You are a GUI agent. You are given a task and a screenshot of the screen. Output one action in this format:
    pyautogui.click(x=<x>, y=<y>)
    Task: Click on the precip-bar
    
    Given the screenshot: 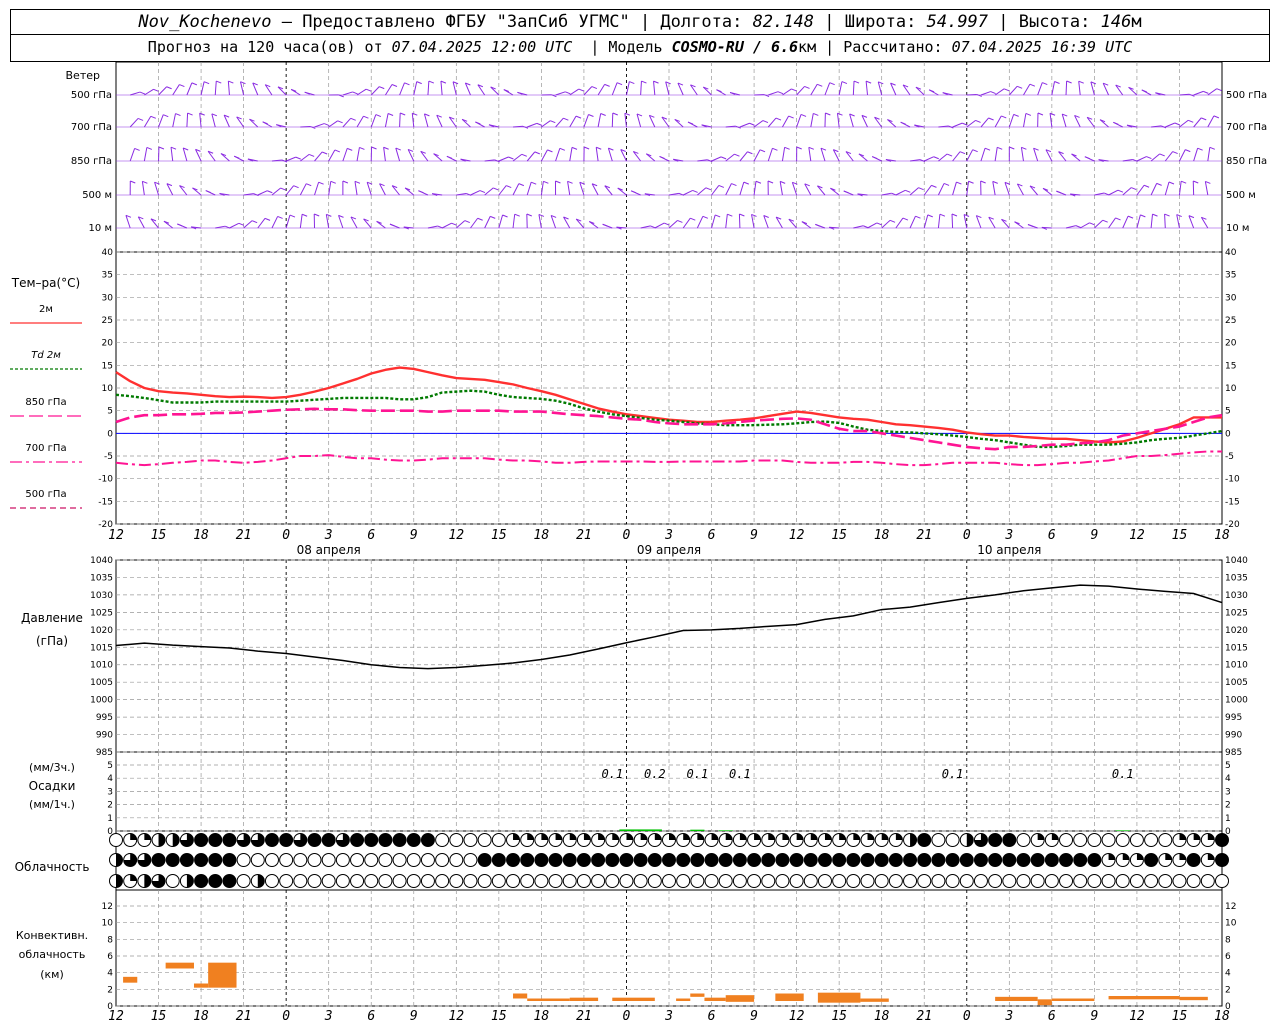 What is the action you would take?
    pyautogui.click(x=1122, y=830)
    